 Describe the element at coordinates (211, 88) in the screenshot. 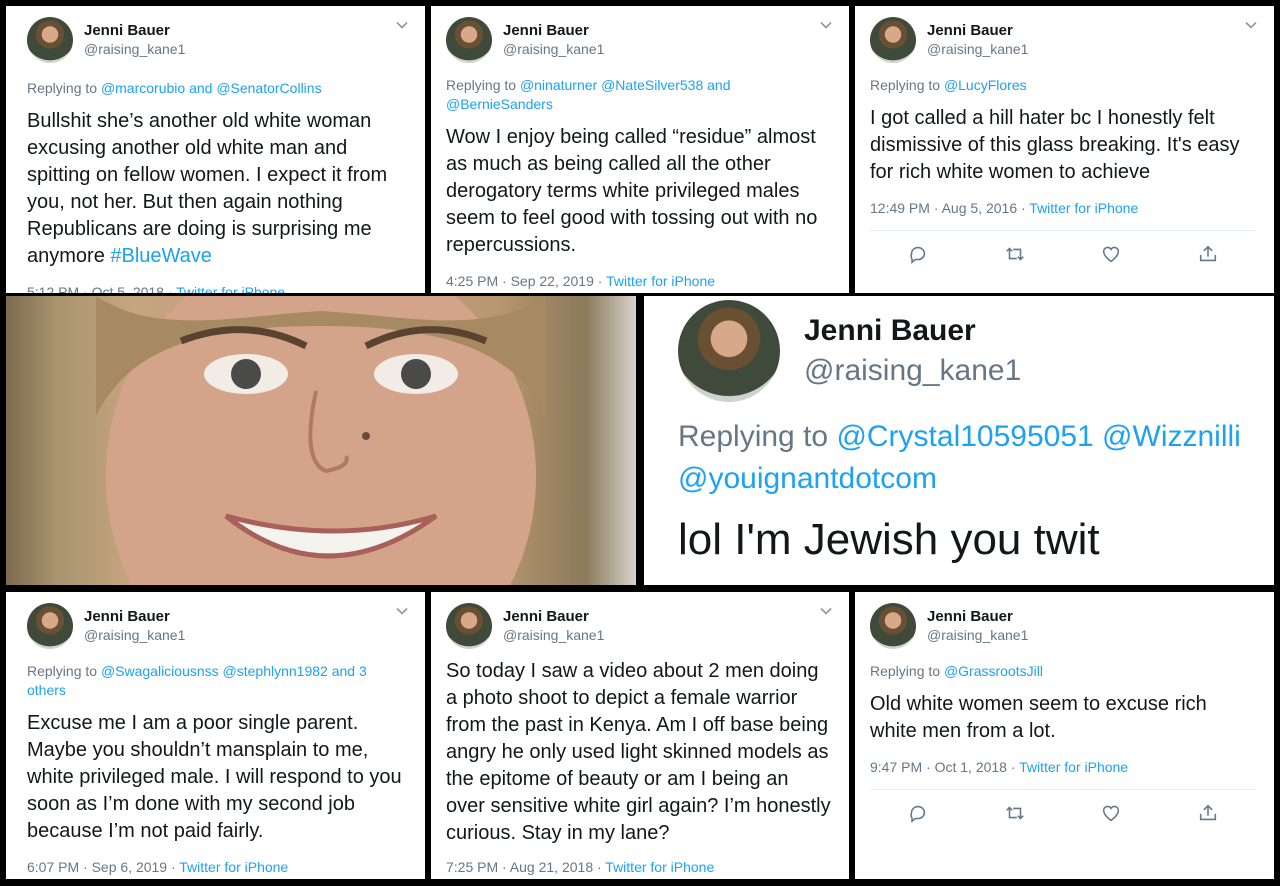

I see `reply-mentions: @marcorubio and @SenatorCollins` at that location.